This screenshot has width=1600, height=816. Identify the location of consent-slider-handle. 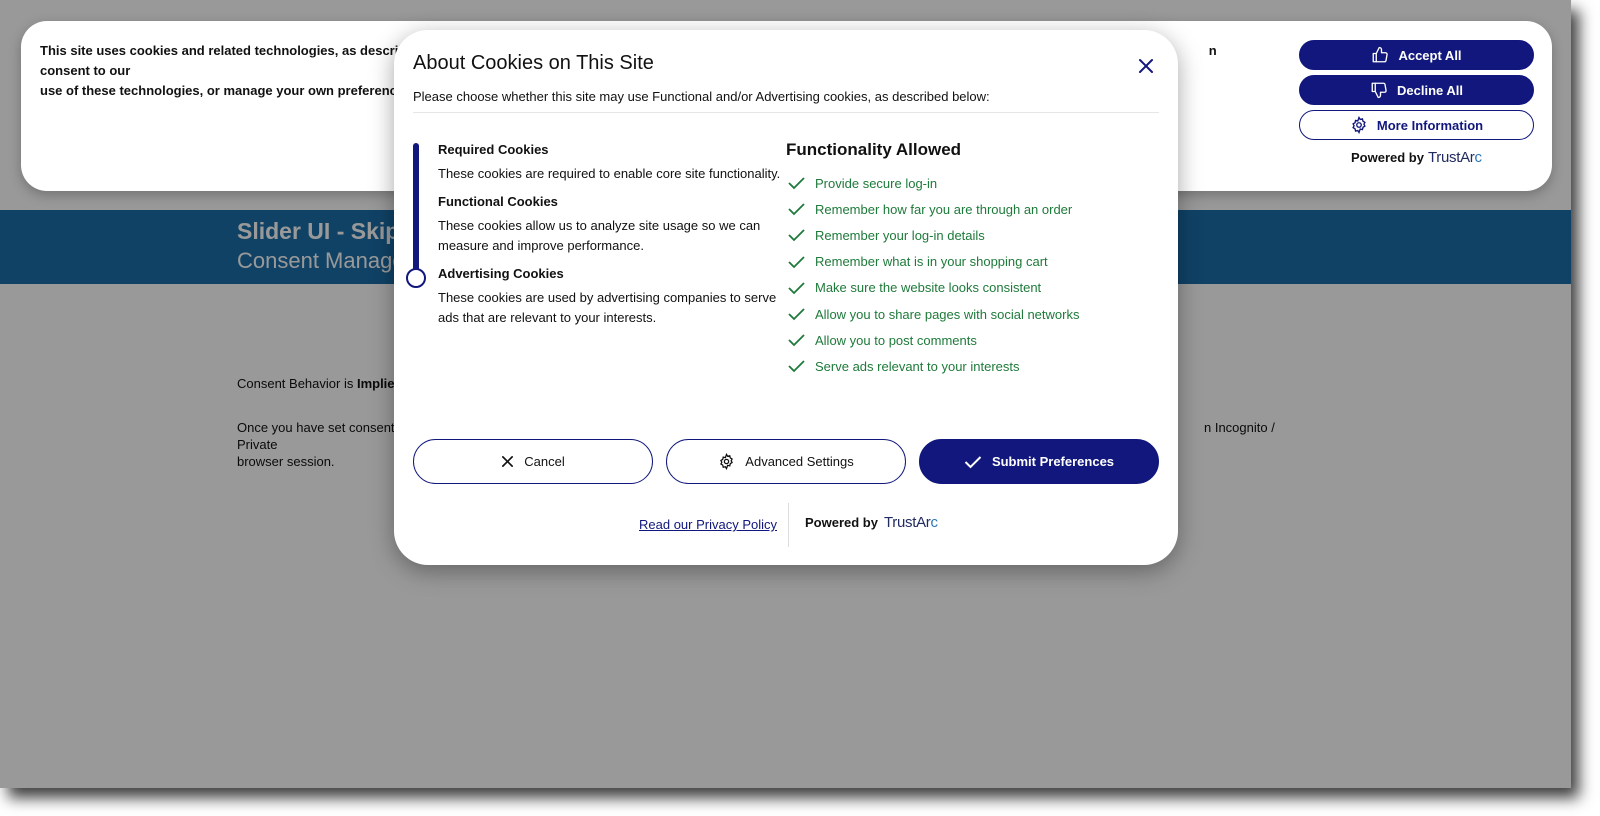
(416, 278).